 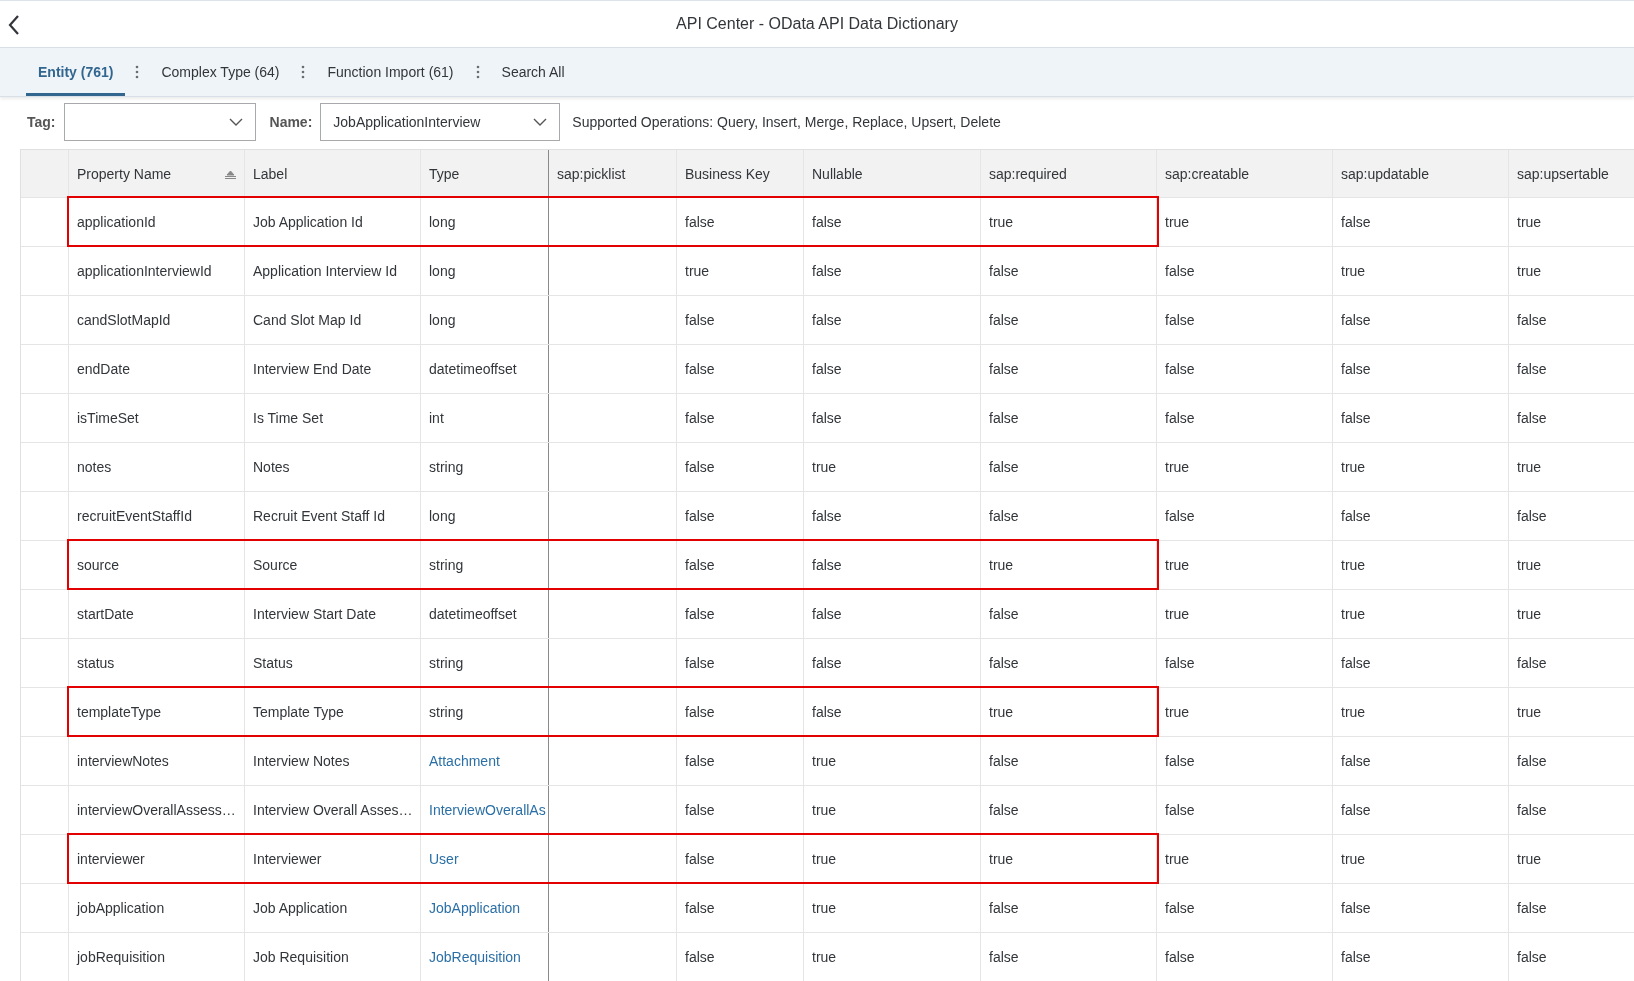 What do you see at coordinates (301, 761) in the screenshot?
I see `table-cell: Interview Notes` at bounding box center [301, 761].